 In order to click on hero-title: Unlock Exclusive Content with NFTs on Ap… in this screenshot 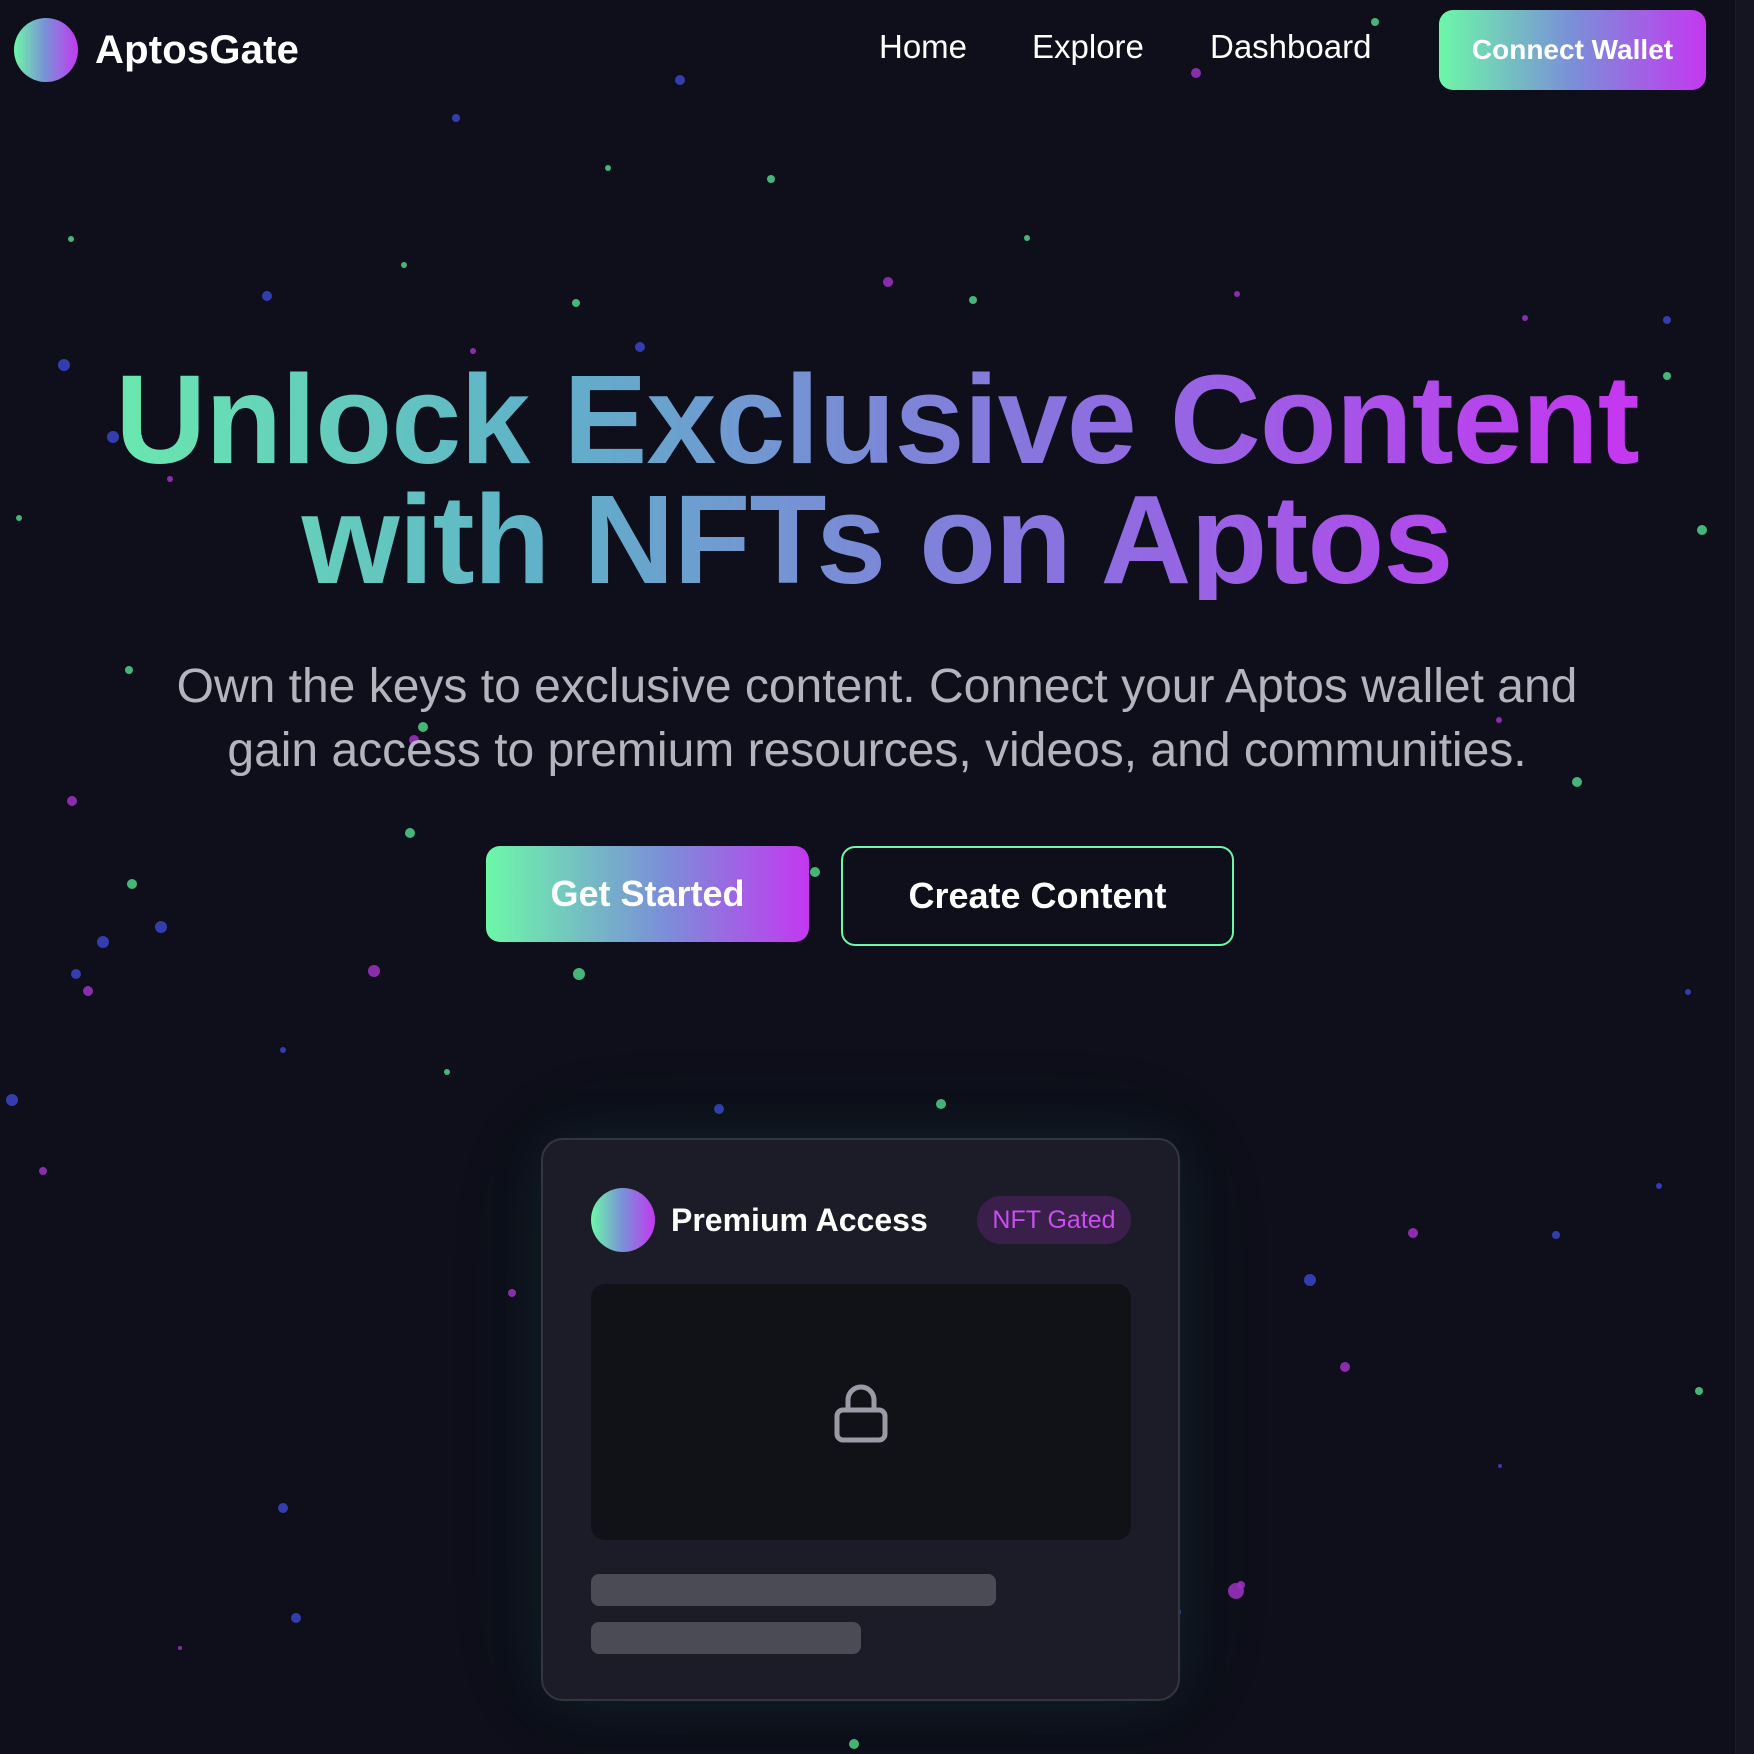, I will do `click(877, 480)`.